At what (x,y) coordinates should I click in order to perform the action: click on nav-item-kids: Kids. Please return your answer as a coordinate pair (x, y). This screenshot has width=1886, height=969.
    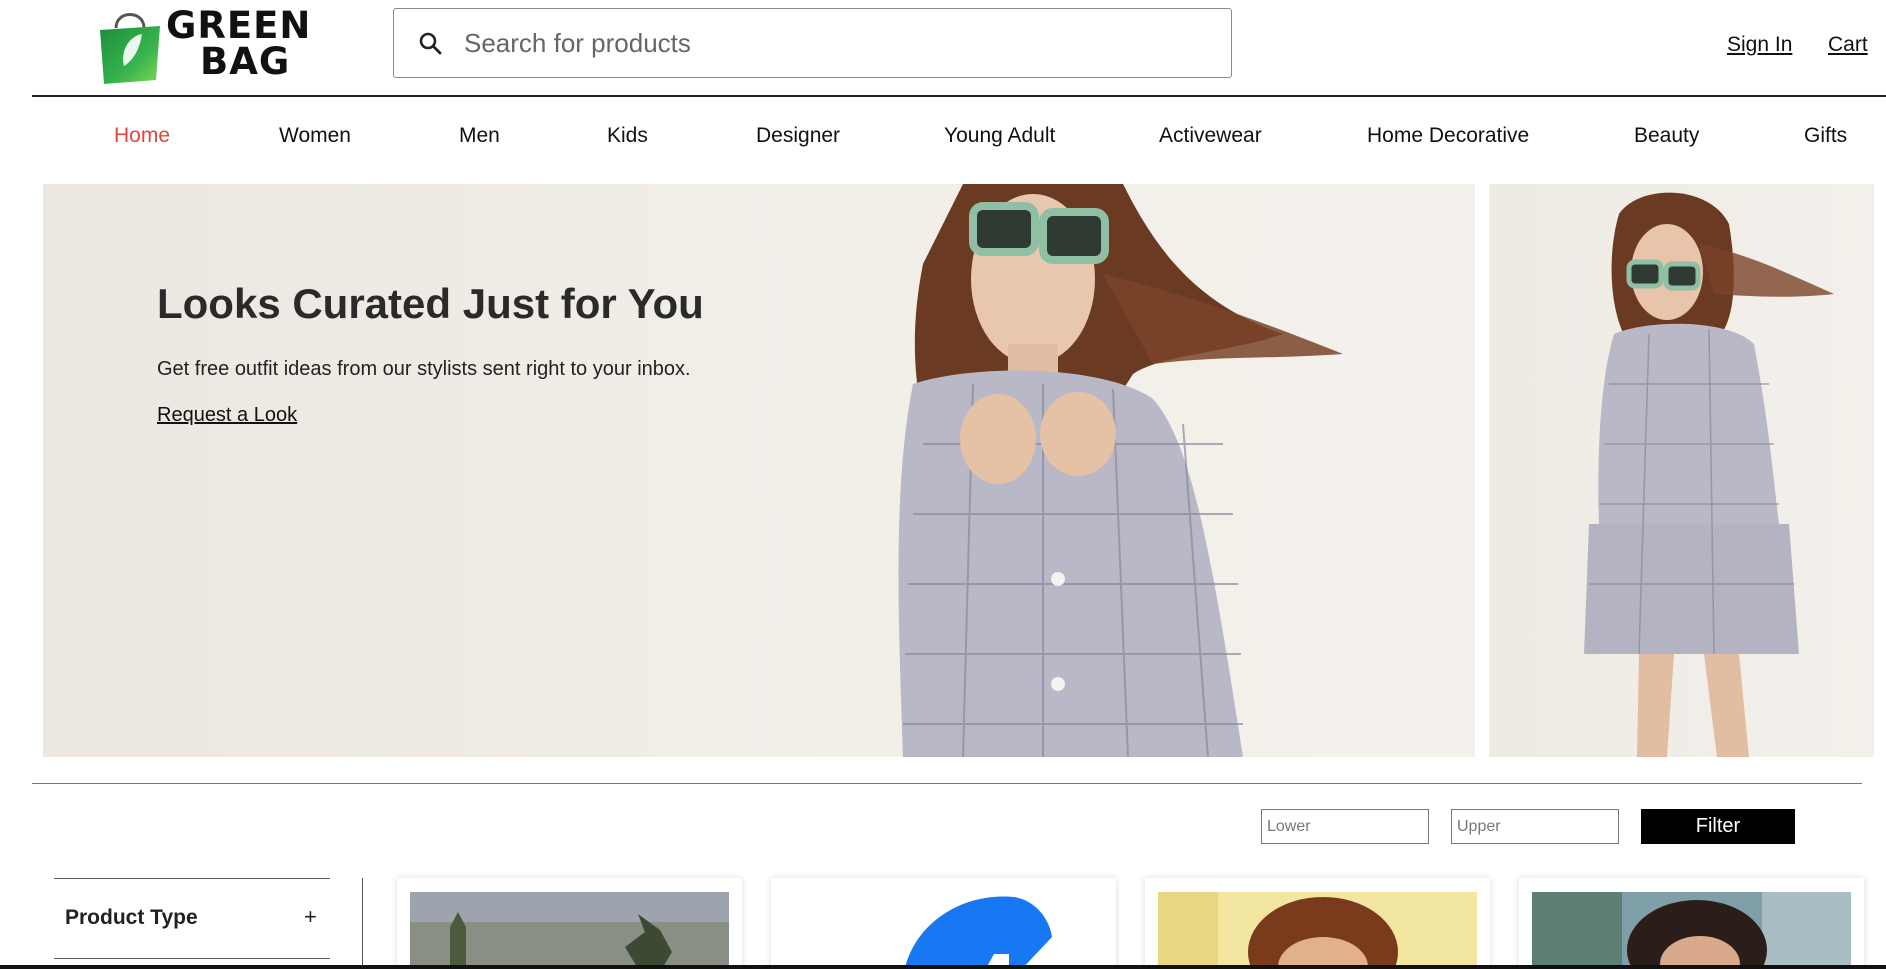
    Looking at the image, I should click on (627, 136).